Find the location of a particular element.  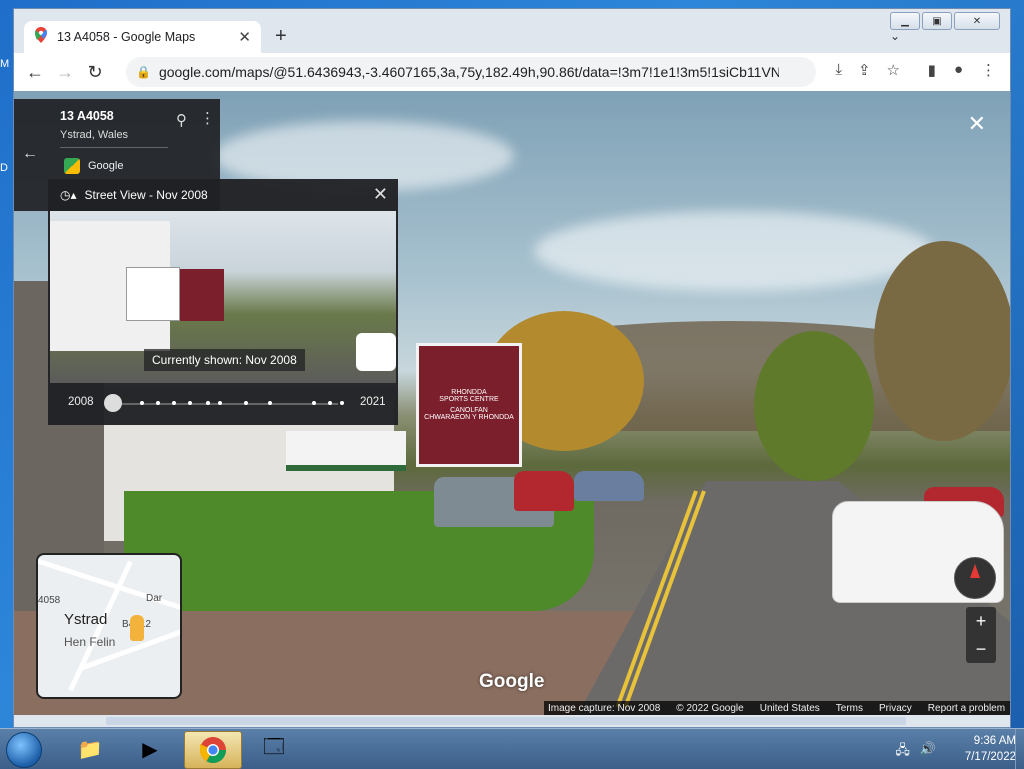

privacy-link: Privacy is located at coordinates (895, 708).